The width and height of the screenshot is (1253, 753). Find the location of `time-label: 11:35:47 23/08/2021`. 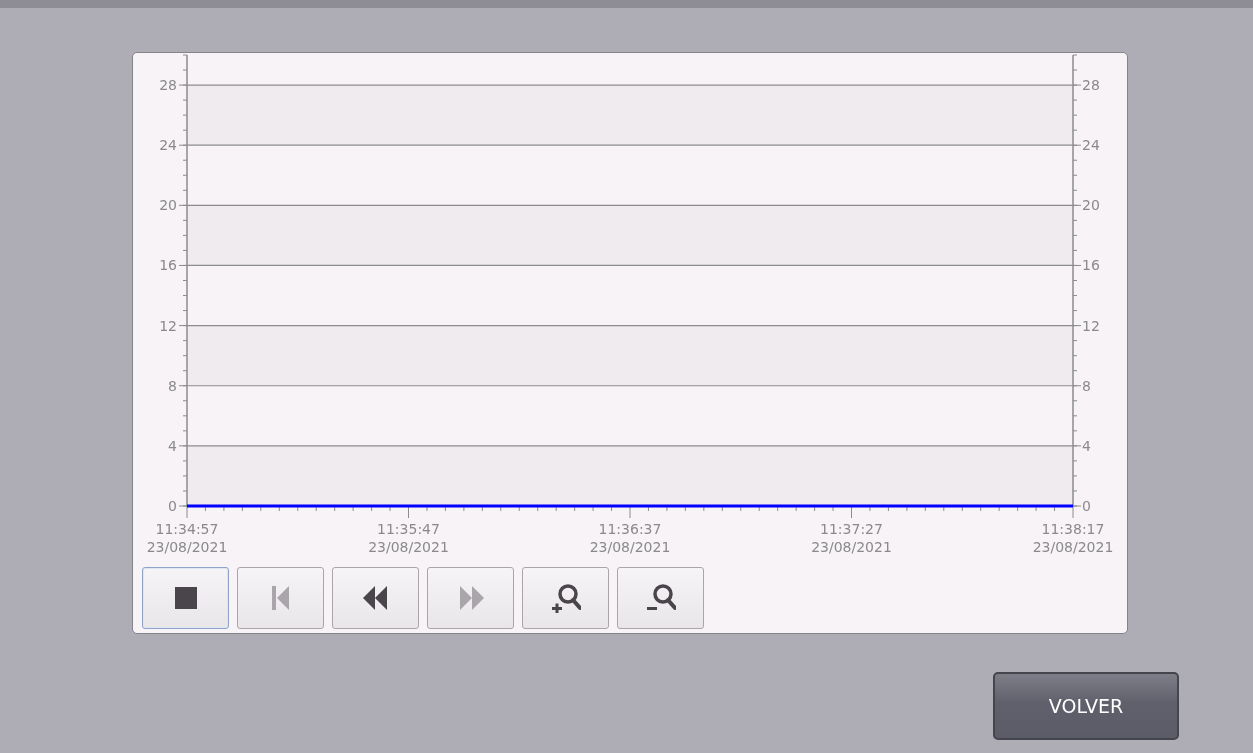

time-label: 11:35:47 23/08/2021 is located at coordinates (408, 538).